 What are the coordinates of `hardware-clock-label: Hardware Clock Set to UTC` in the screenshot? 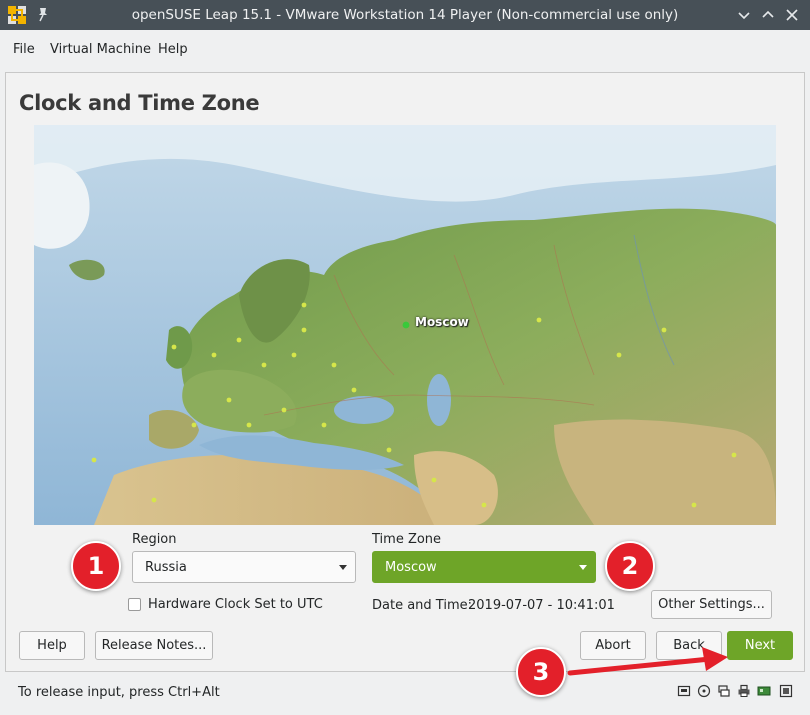 It's located at (235, 604).